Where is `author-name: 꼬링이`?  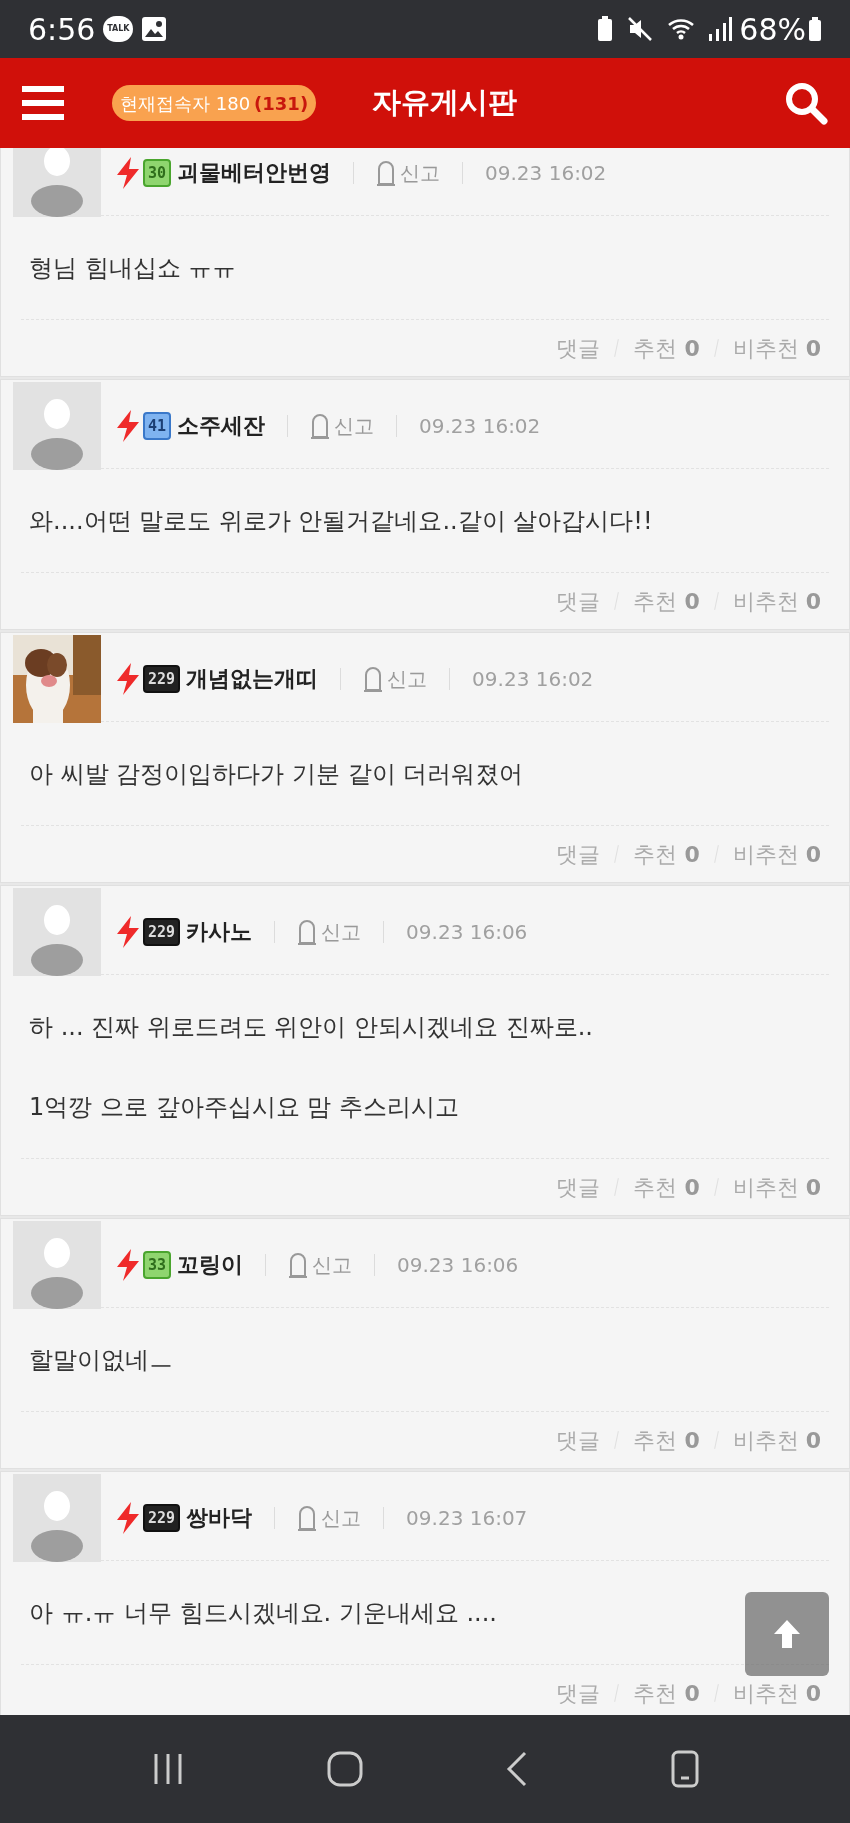
author-name: 꼬링이 is located at coordinates (210, 1265).